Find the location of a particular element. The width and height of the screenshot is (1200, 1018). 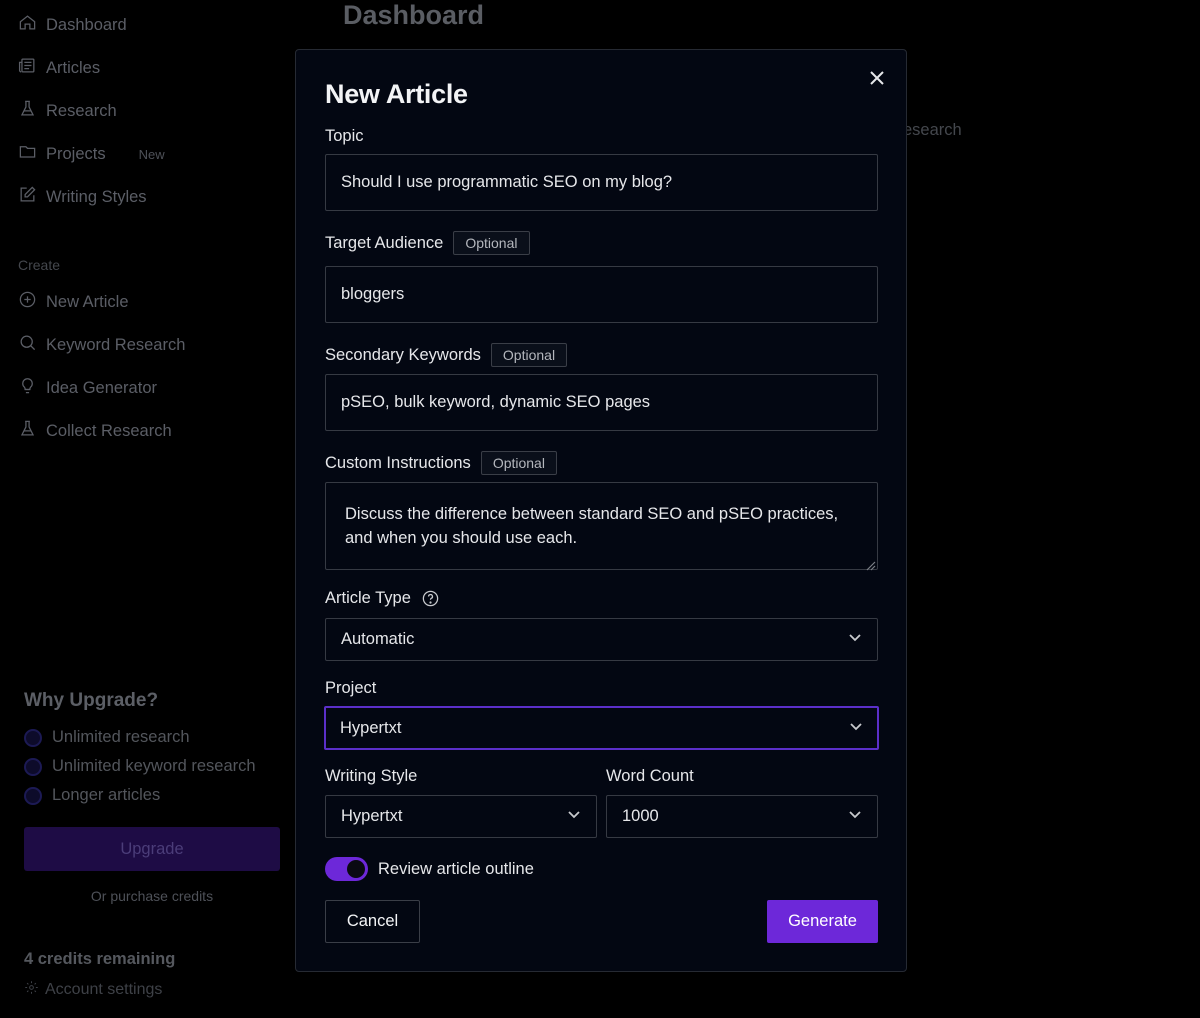

word-count-label: Word Count is located at coordinates (650, 776).